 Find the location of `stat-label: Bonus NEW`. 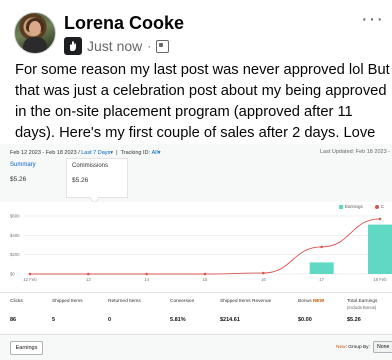

stat-label: Bonus NEW is located at coordinates (311, 301).